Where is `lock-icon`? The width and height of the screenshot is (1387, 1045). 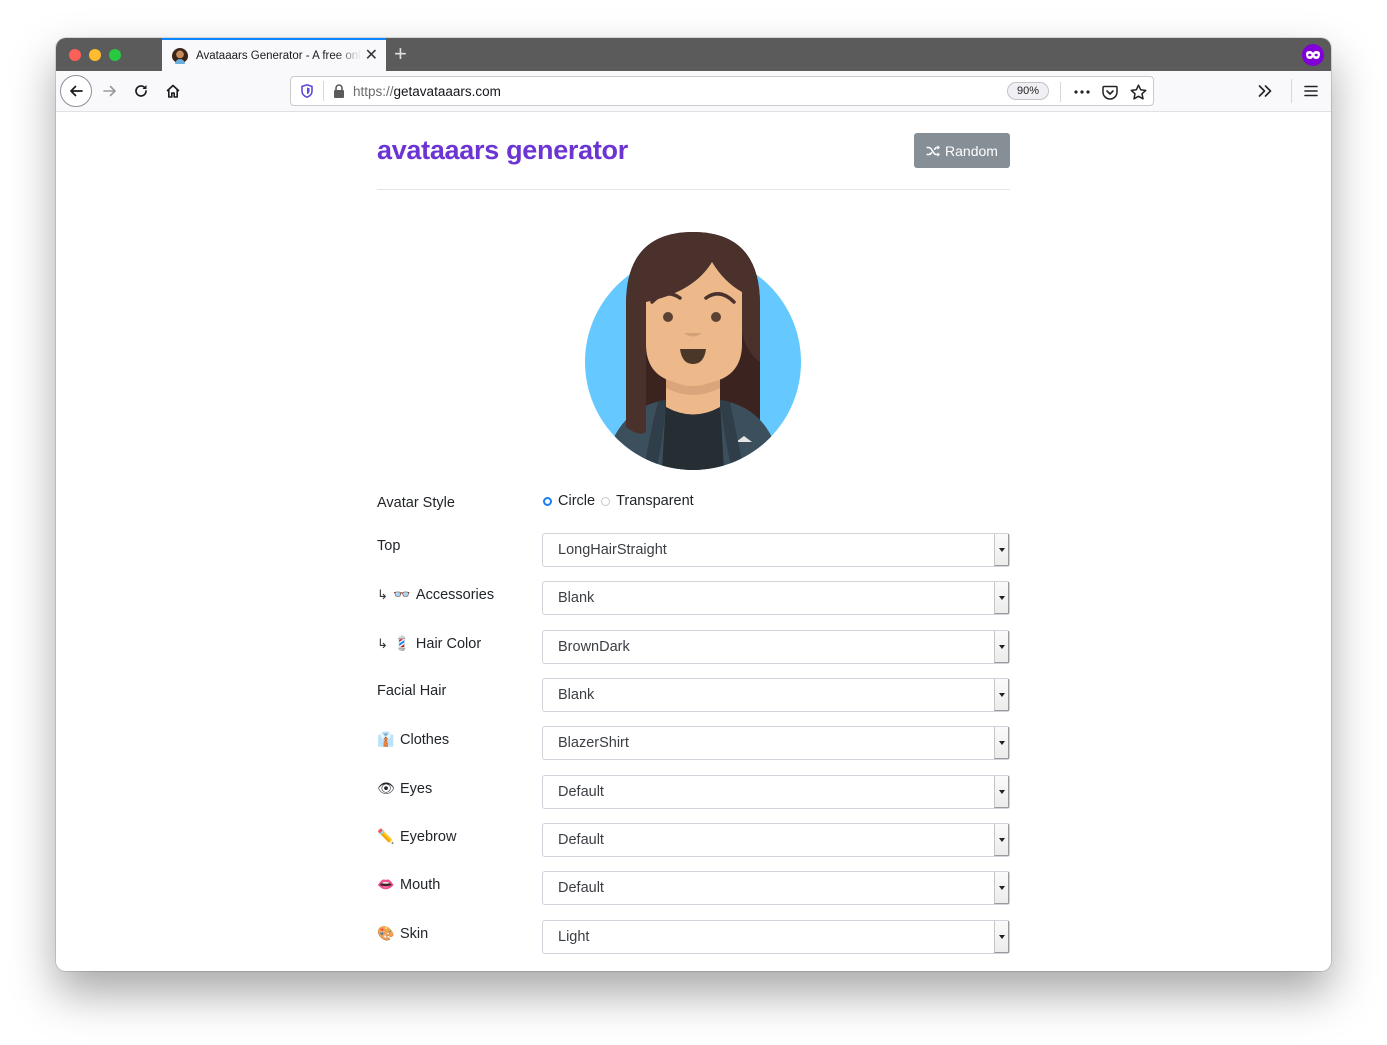
lock-icon is located at coordinates (339, 91).